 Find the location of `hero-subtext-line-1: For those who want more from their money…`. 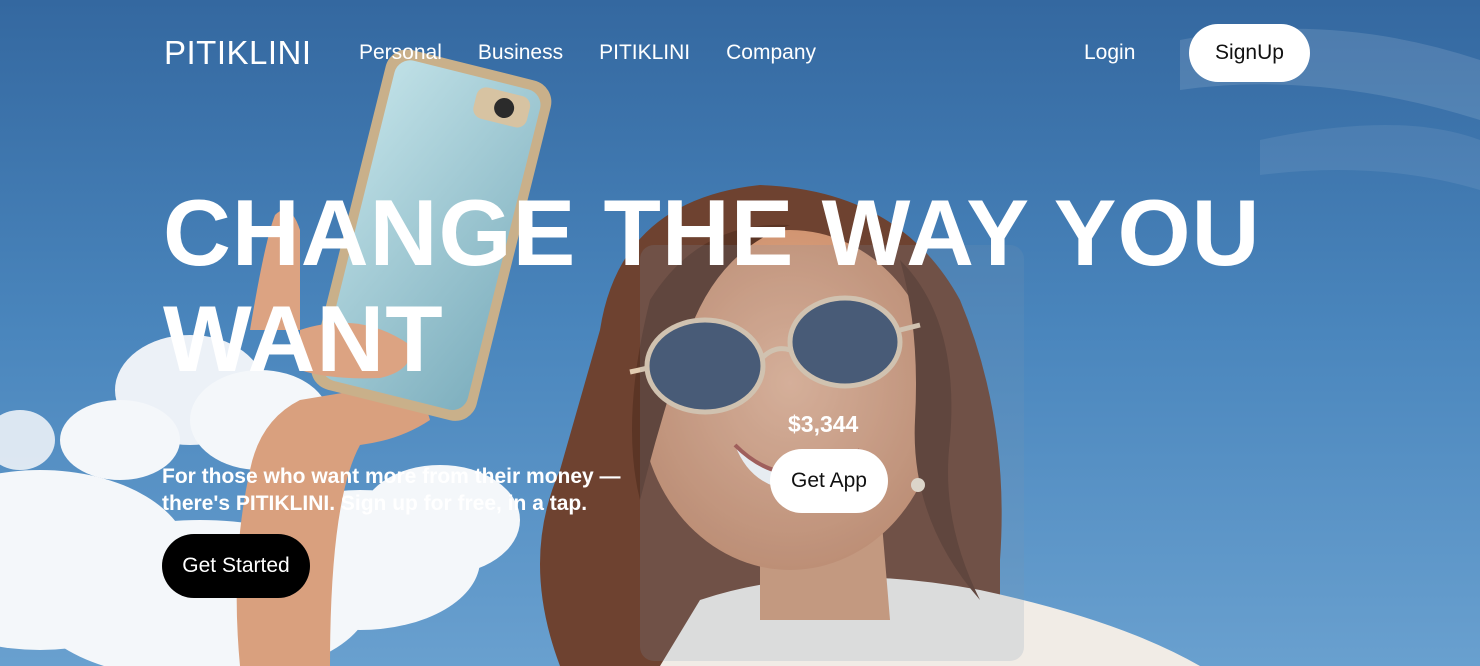

hero-subtext-line-1: For those who want more from their money… is located at coordinates (391, 476).